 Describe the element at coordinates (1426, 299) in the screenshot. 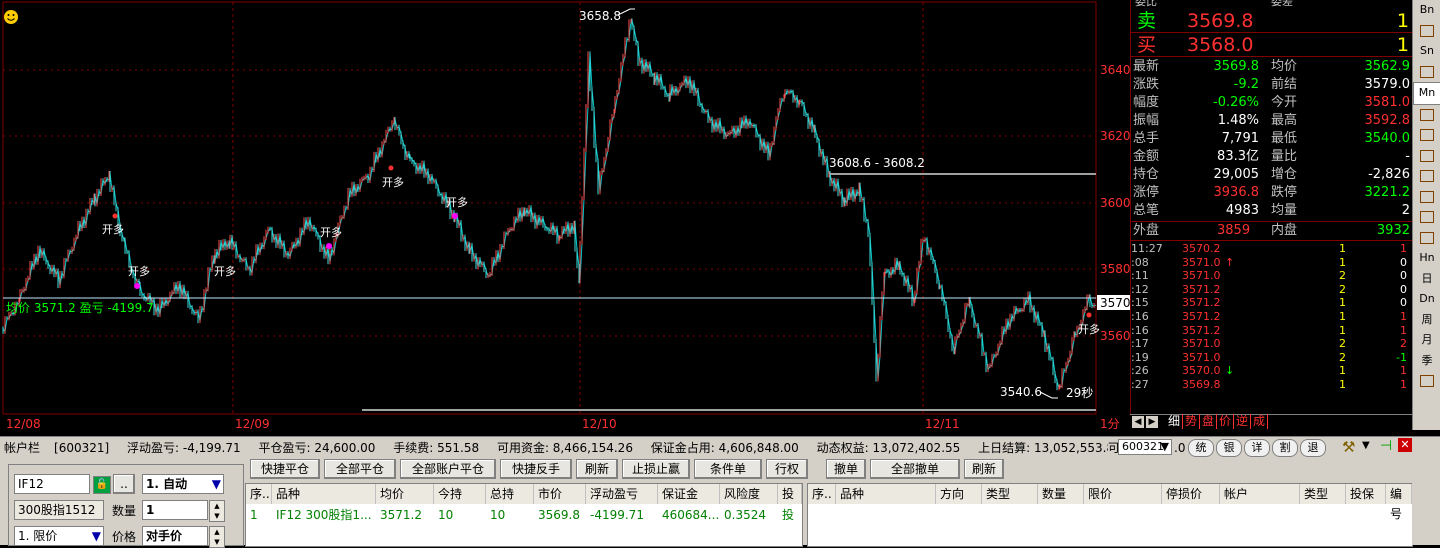

I see `side-toolbar-button: Dn` at that location.